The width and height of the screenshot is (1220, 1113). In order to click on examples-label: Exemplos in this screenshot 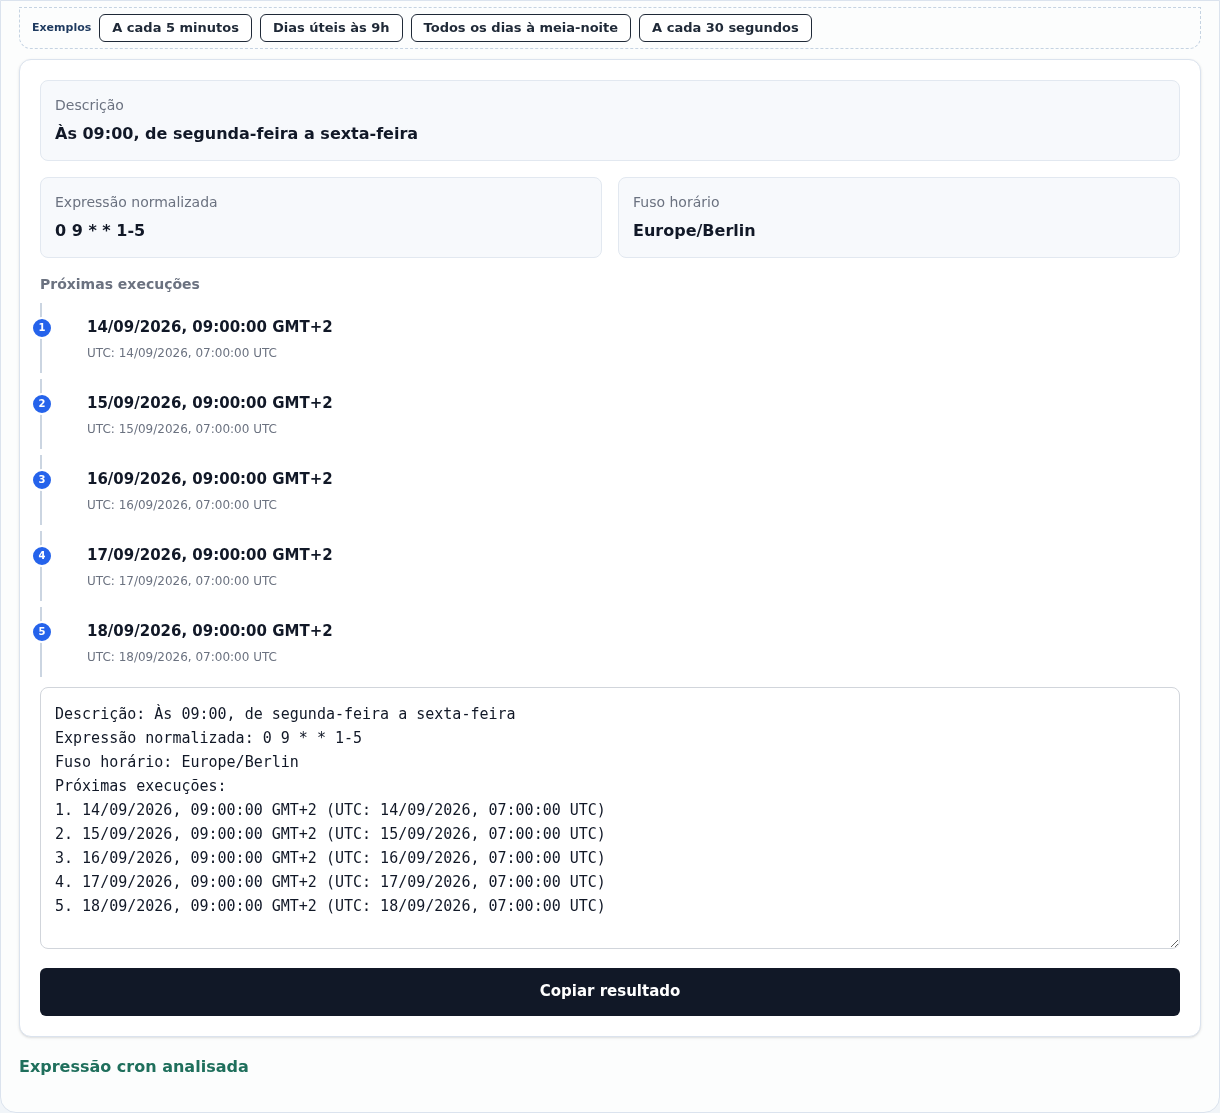, I will do `click(62, 27)`.